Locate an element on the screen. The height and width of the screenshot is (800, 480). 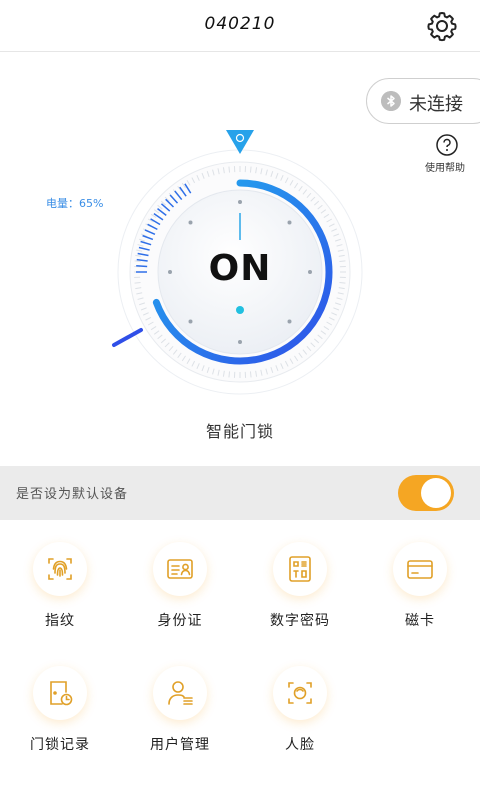
func-id-card: 身份证 is located at coordinates (180, 597).